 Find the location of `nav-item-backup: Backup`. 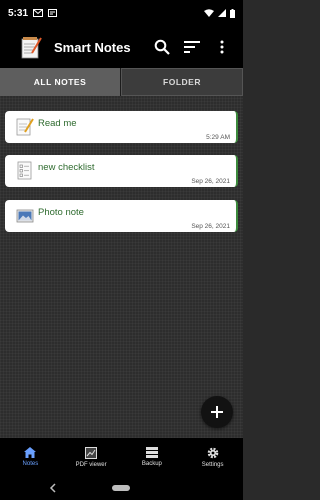

nav-item-backup: Backup is located at coordinates (152, 457).